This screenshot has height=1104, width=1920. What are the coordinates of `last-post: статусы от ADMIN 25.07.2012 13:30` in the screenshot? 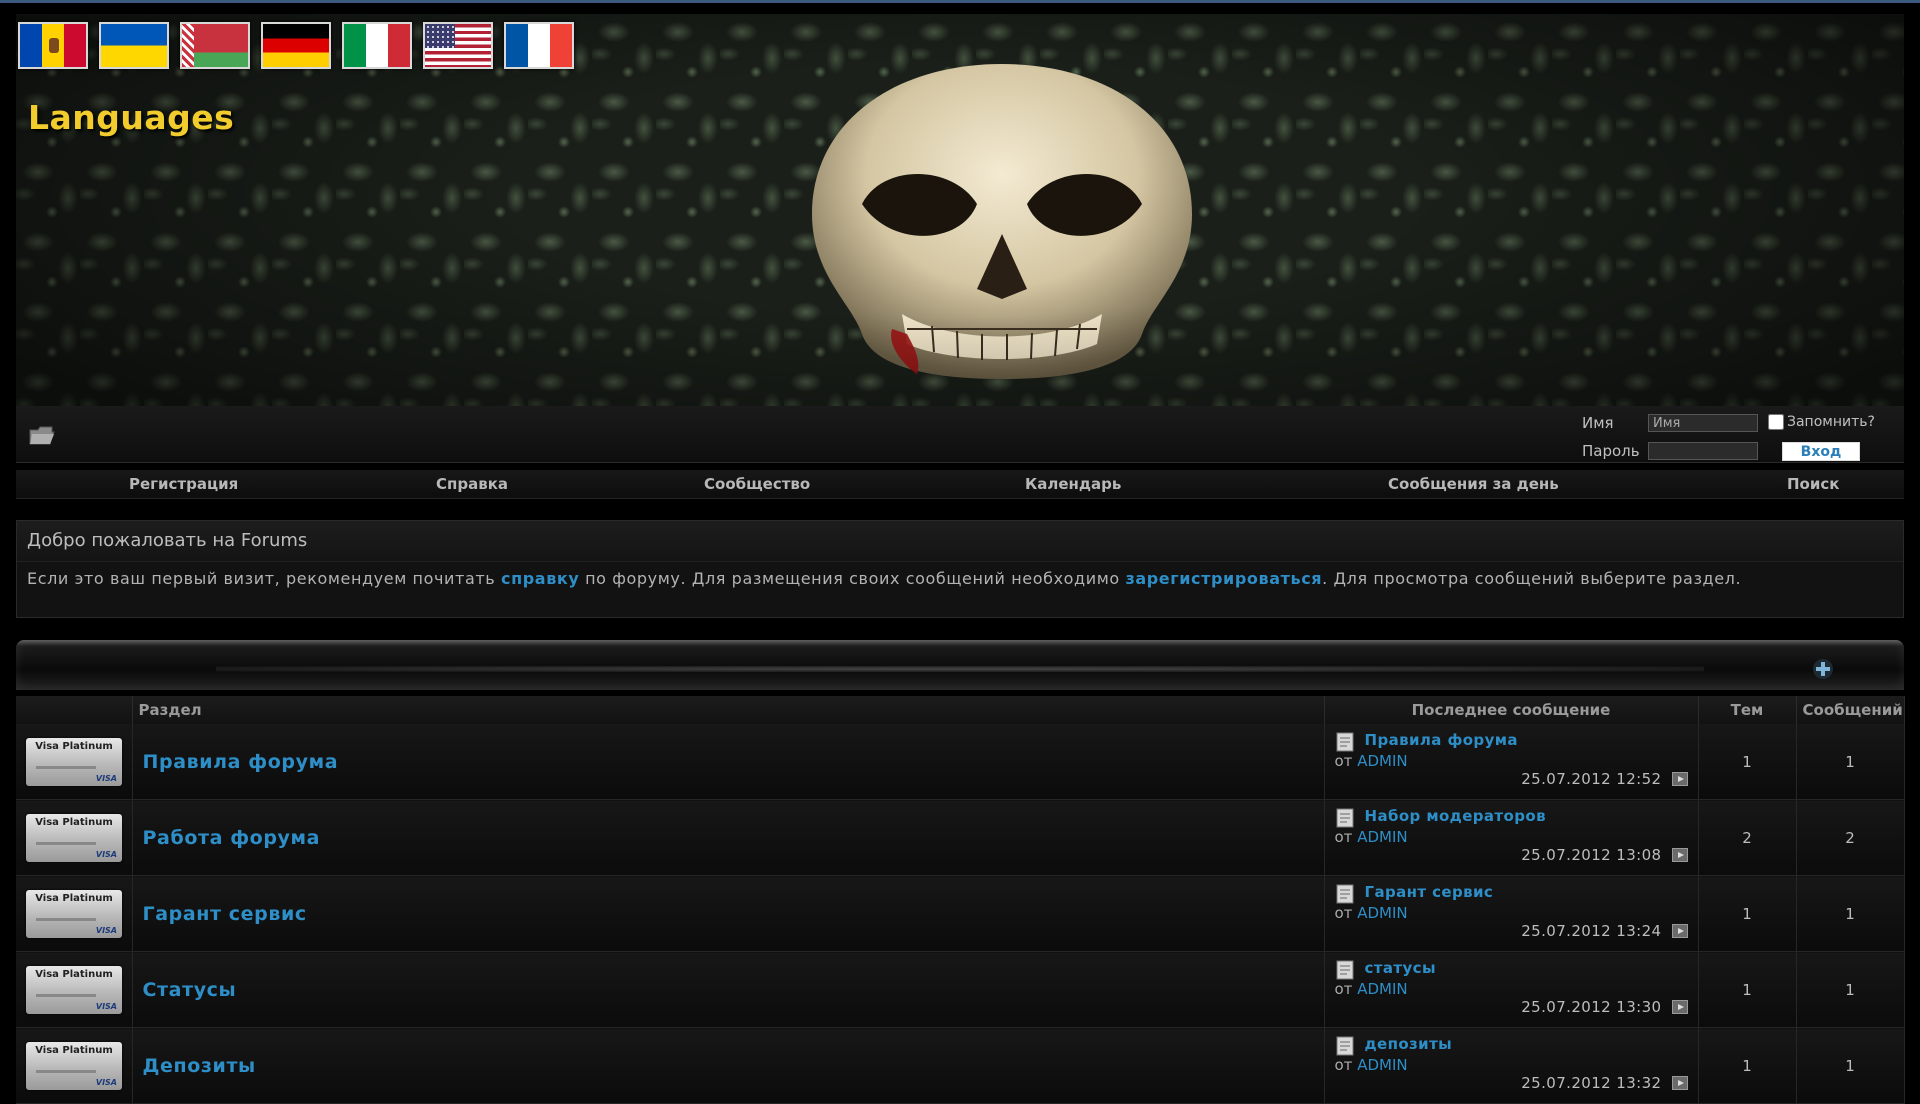 It's located at (1511, 989).